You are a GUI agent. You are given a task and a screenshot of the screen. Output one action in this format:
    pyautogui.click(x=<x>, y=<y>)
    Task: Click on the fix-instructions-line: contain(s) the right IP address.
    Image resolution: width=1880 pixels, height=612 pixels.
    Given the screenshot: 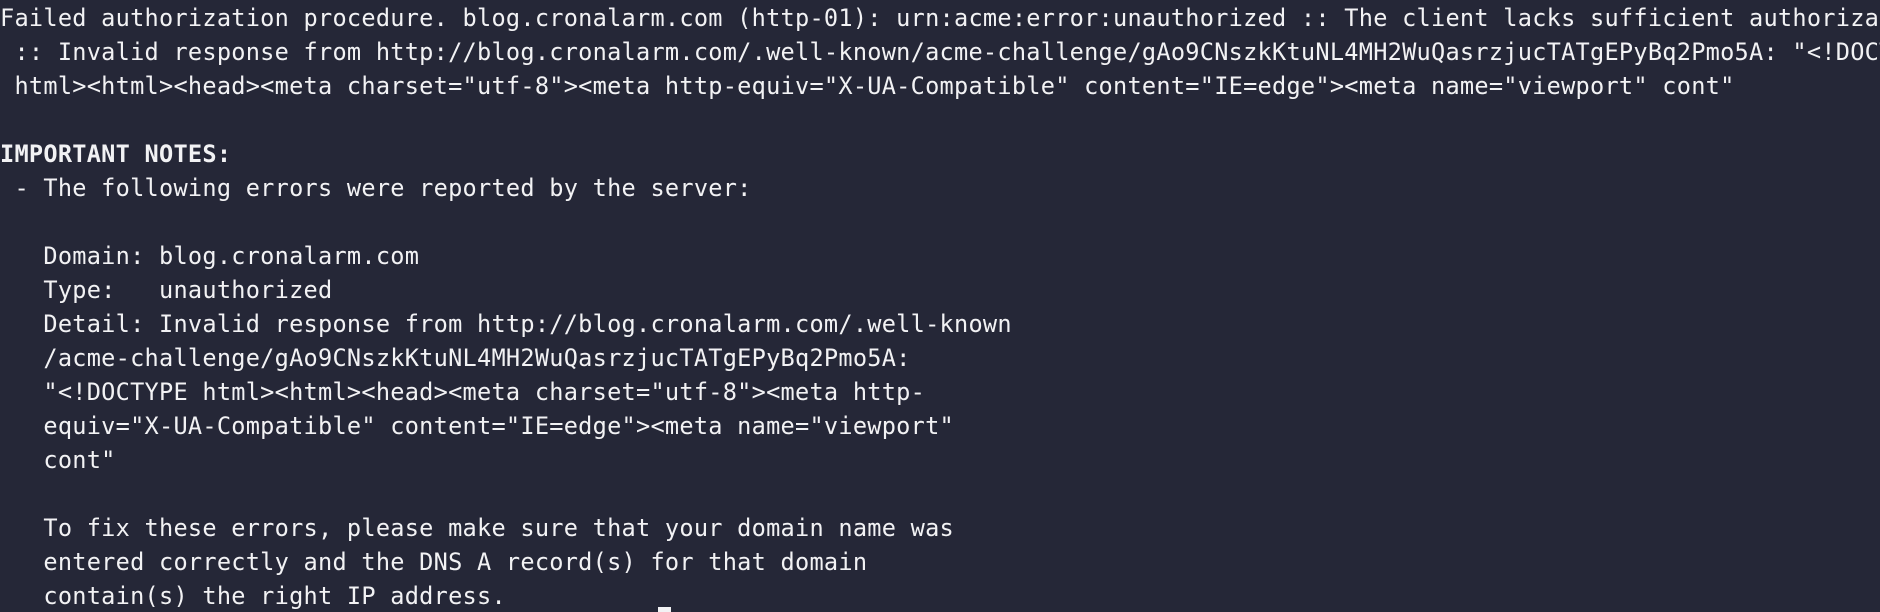 What is the action you would take?
    pyautogui.click(x=253, y=596)
    